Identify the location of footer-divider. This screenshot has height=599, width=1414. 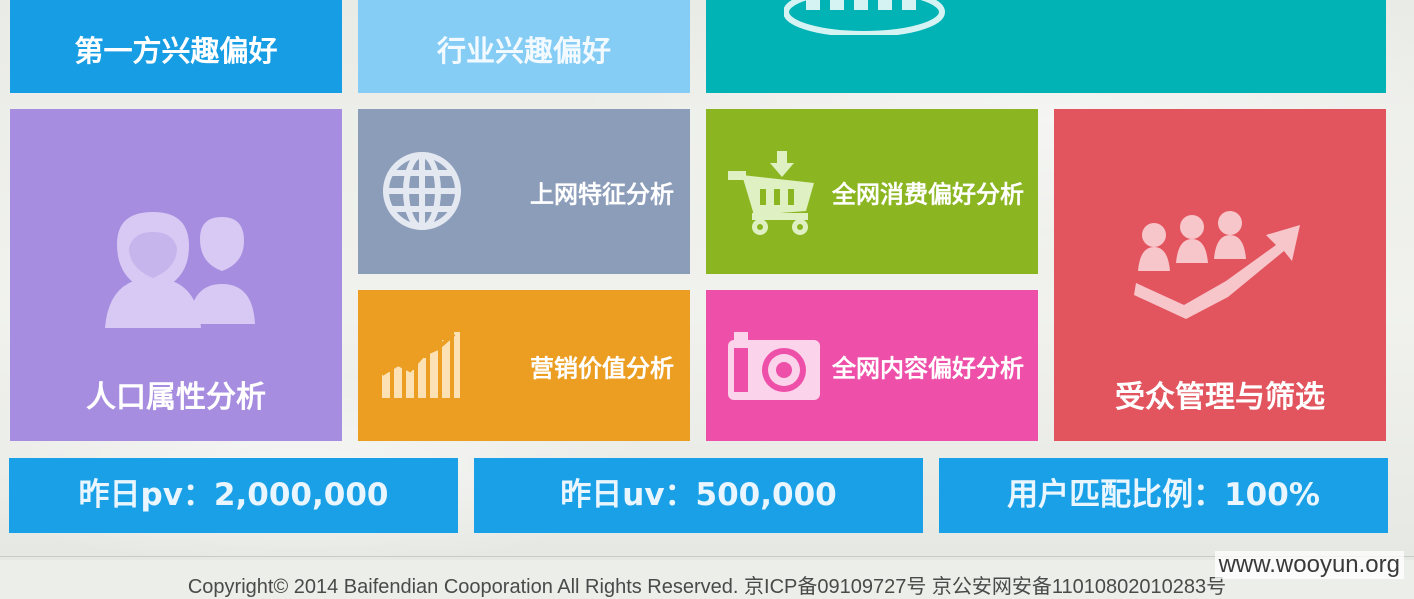
(707, 556).